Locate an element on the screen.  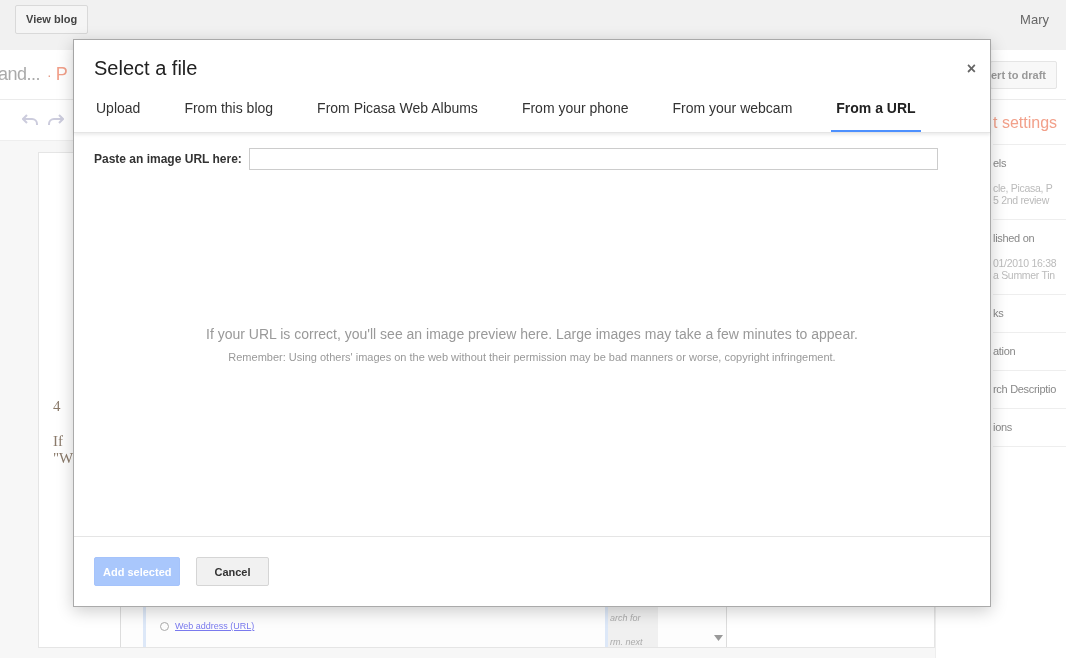
settings-item: ation is located at coordinates (1029, 351).